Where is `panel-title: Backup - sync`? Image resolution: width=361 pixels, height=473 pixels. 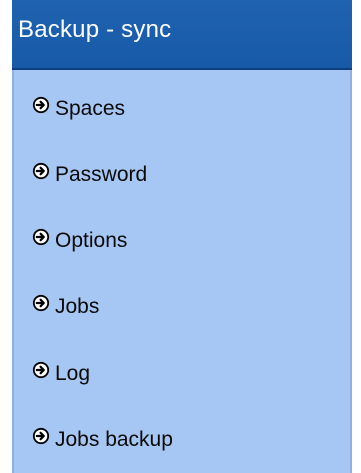 panel-title: Backup - sync is located at coordinates (95, 29).